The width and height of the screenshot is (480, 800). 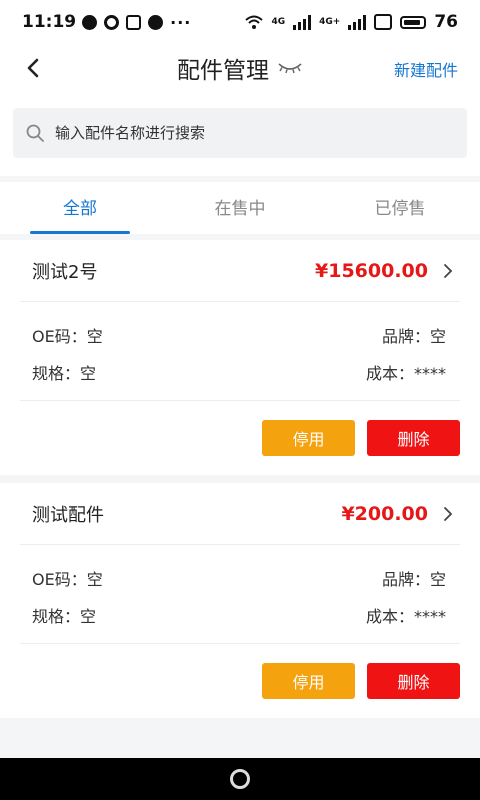 I want to click on search-section, so click(x=240, y=134).